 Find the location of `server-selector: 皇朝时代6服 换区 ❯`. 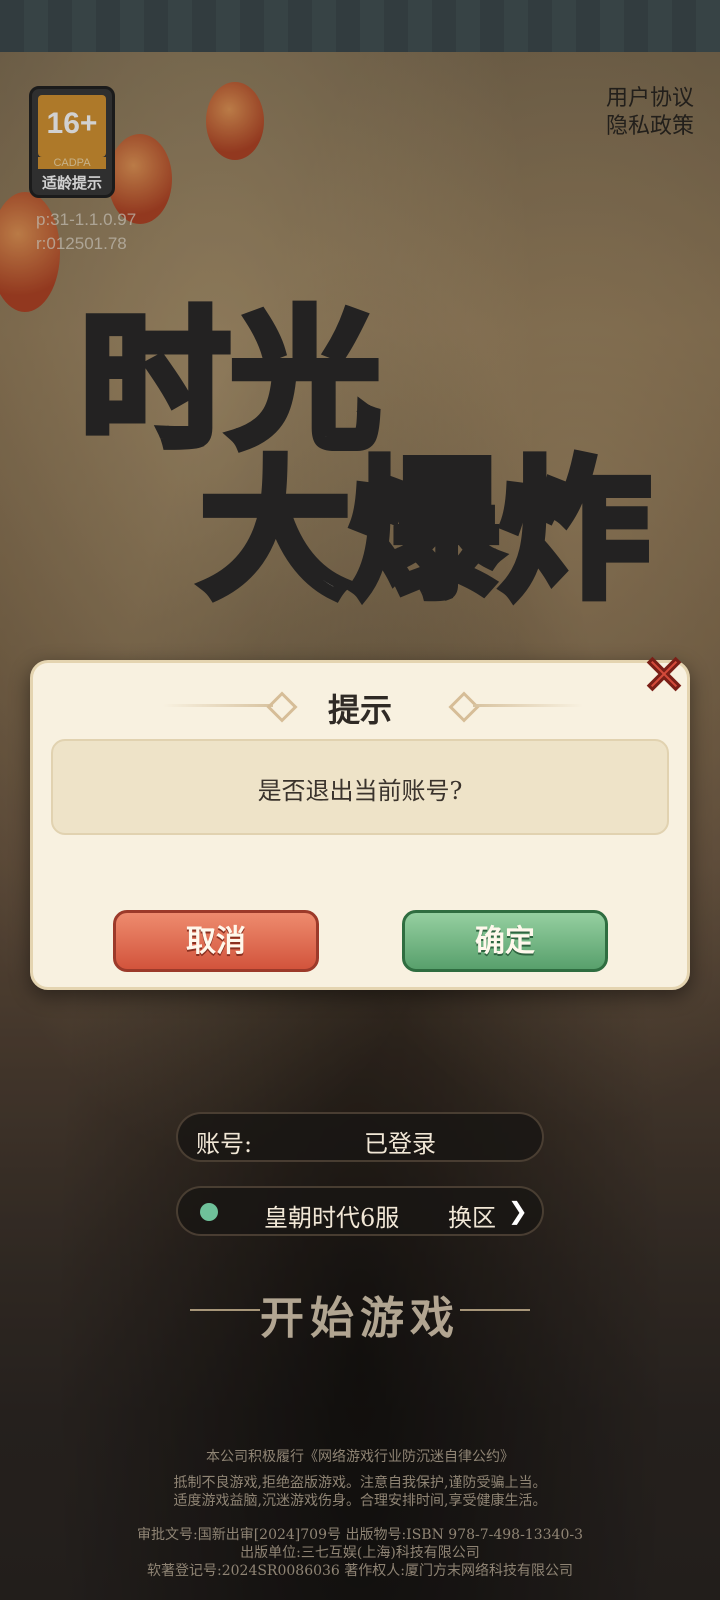

server-selector: 皇朝时代6服 换区 ❯ is located at coordinates (360, 1211).